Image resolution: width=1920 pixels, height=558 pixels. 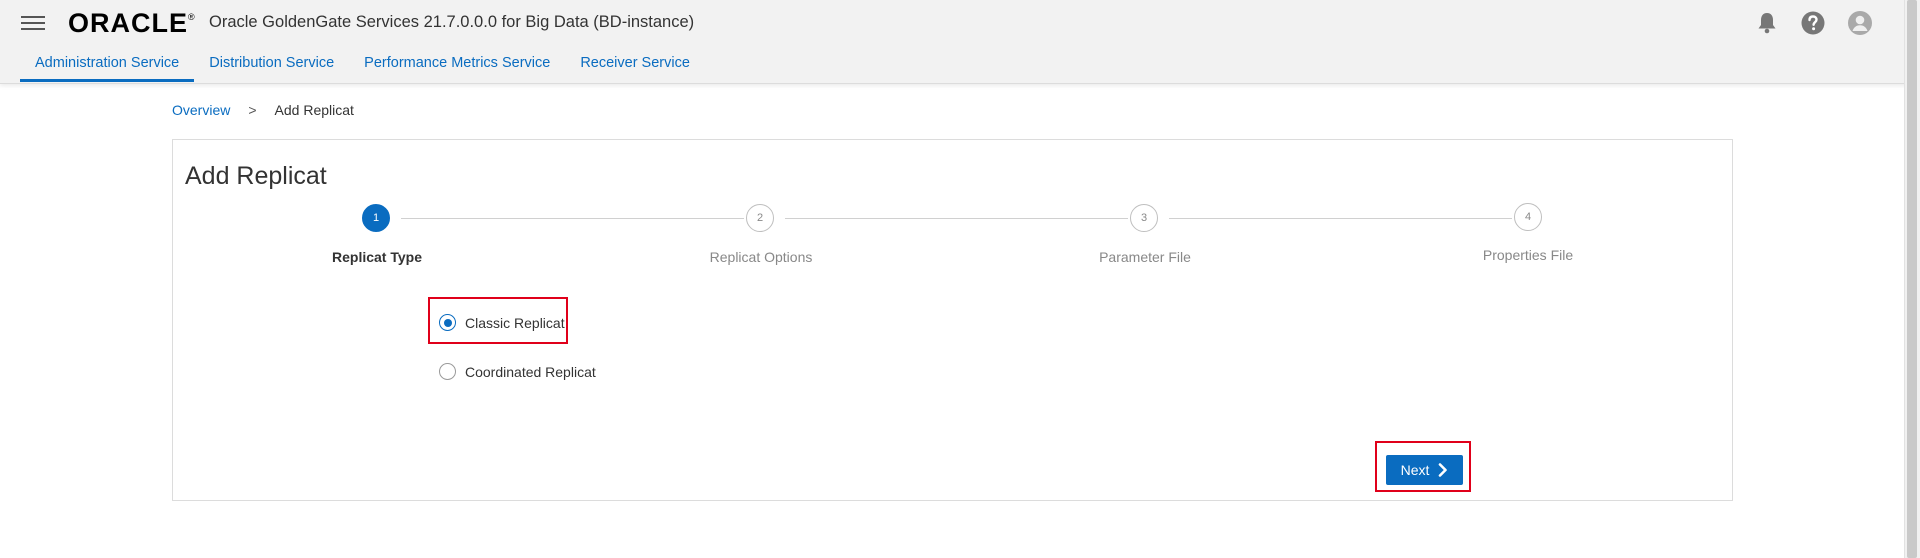 I want to click on oracle-logo: ORACLE®, so click(x=132, y=23).